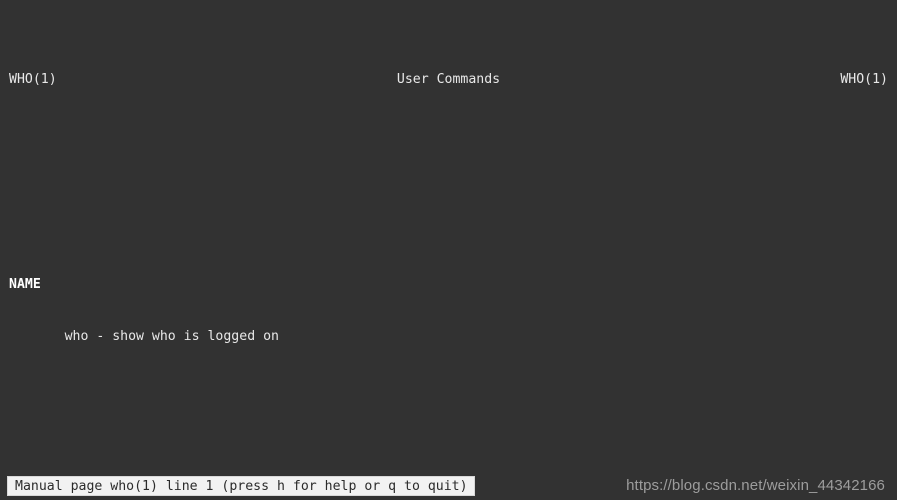 The height and width of the screenshot is (500, 897). I want to click on header-left-title: WHO(1), so click(33, 79).